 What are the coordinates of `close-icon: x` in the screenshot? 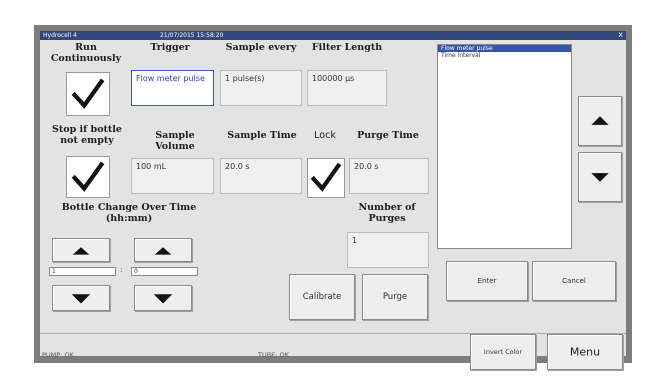 It's located at (620, 34).